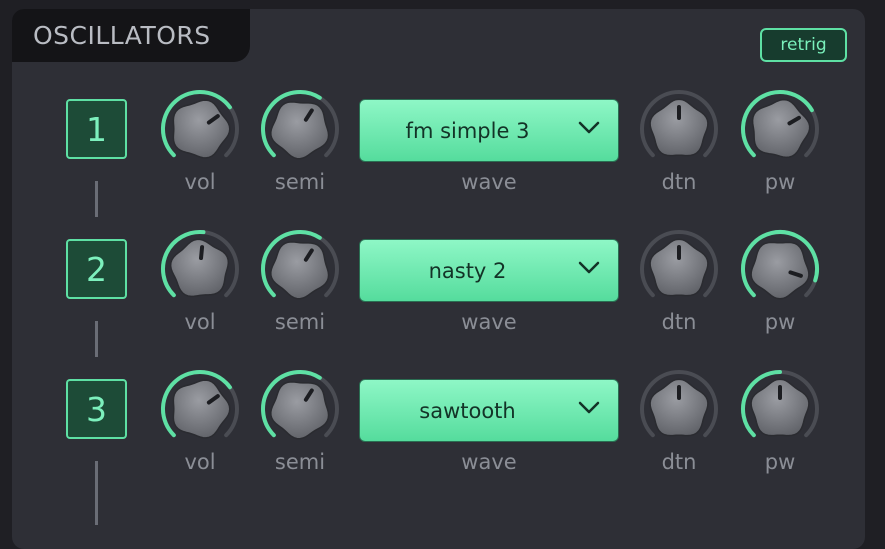  I want to click on panel-title: OSCILLATORS, so click(131, 35).